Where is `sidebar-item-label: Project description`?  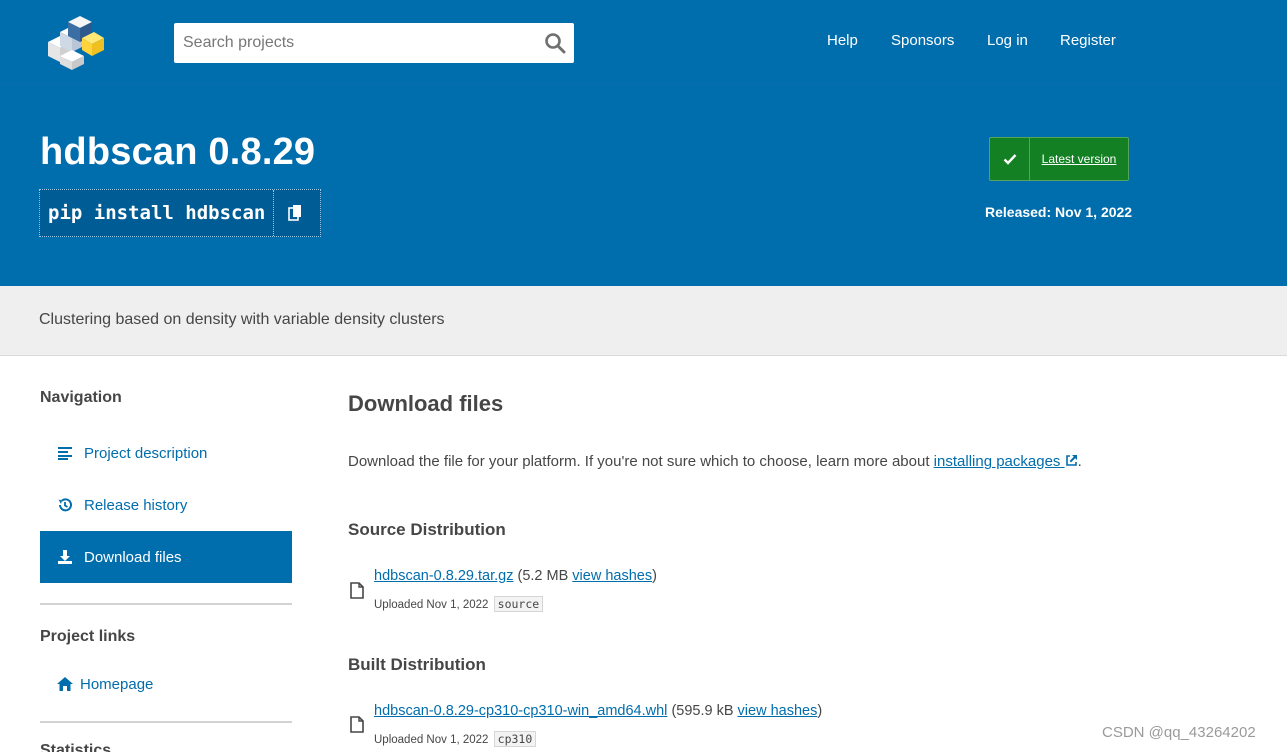 sidebar-item-label: Project description is located at coordinates (146, 453).